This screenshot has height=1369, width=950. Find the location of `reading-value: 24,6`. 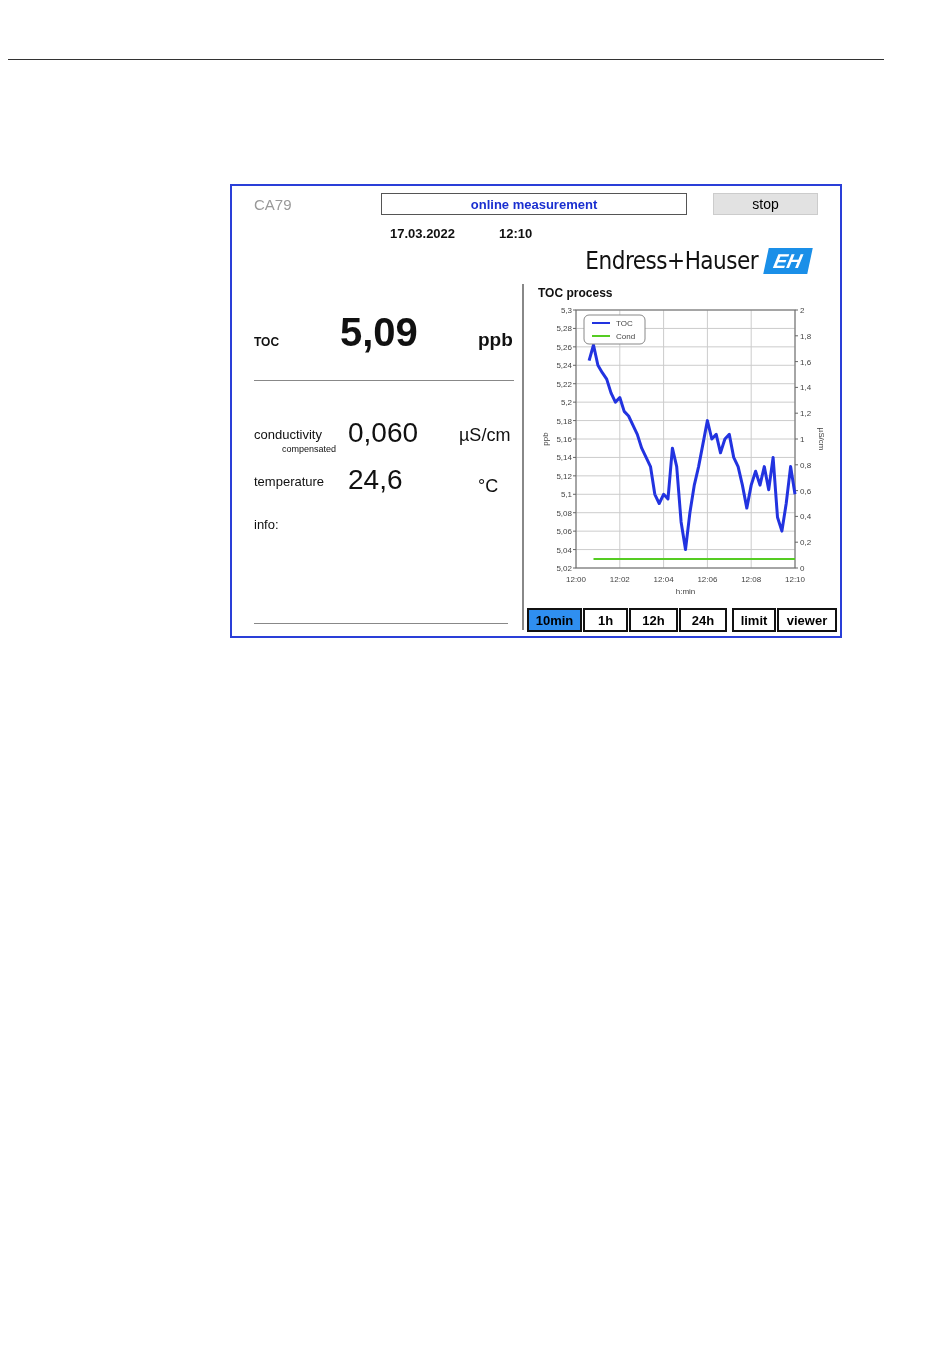

reading-value: 24,6 is located at coordinates (376, 480).